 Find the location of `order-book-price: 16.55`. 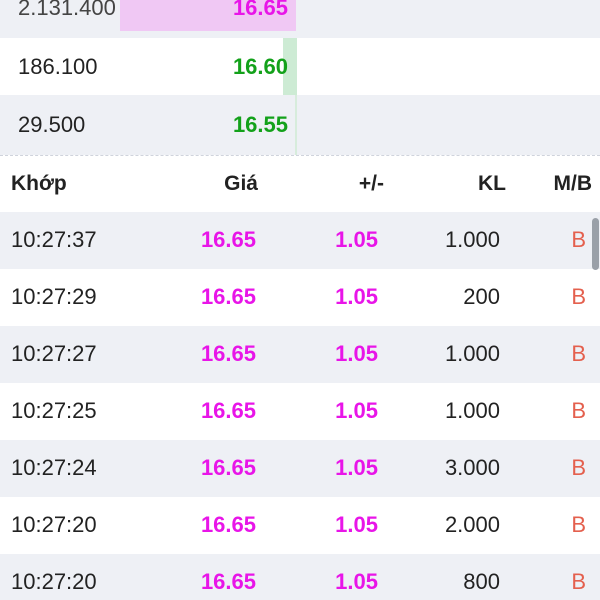

order-book-price: 16.55 is located at coordinates (260, 124).